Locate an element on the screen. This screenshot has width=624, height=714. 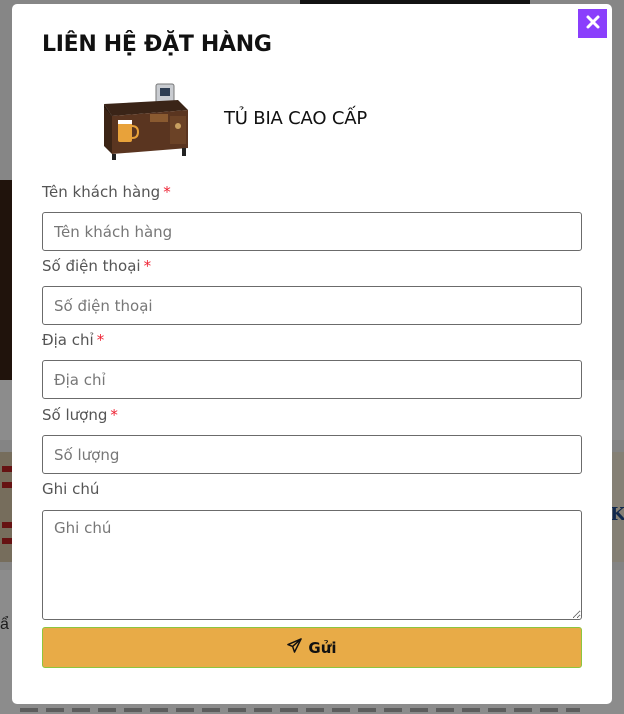
phone-input is located at coordinates (312, 305).